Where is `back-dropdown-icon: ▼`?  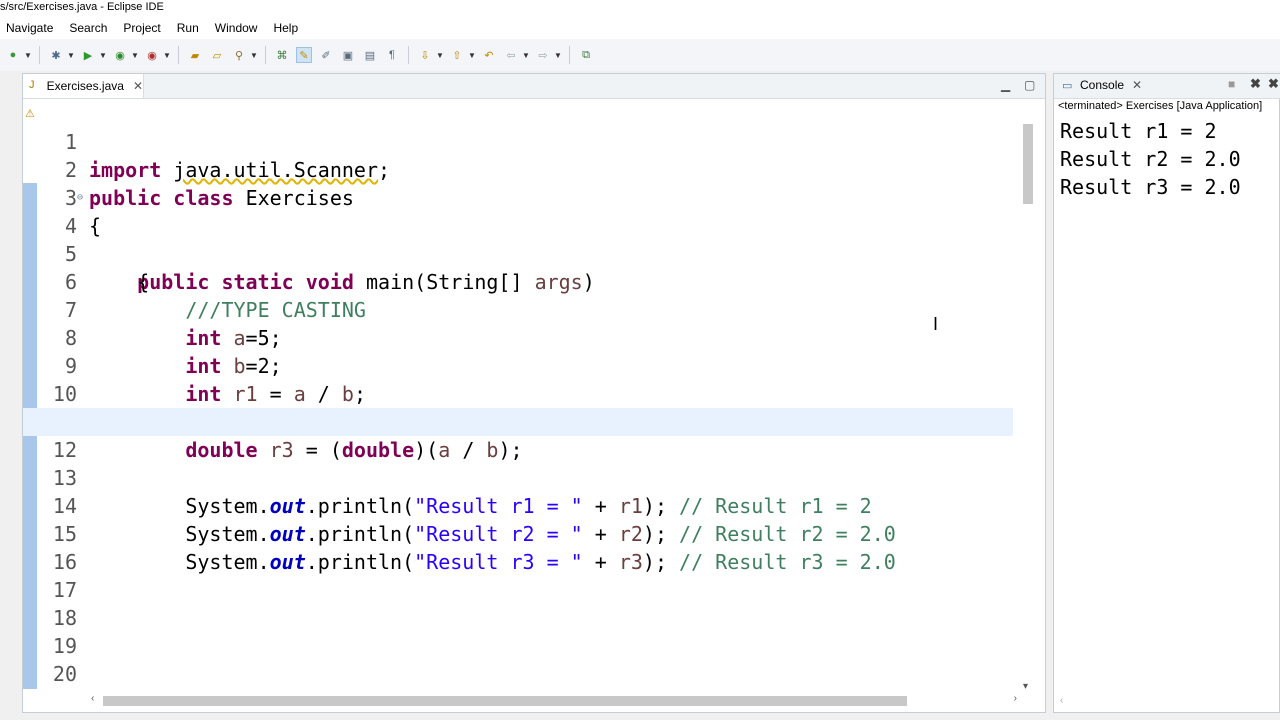
back-dropdown-icon: ▼ is located at coordinates (526, 55).